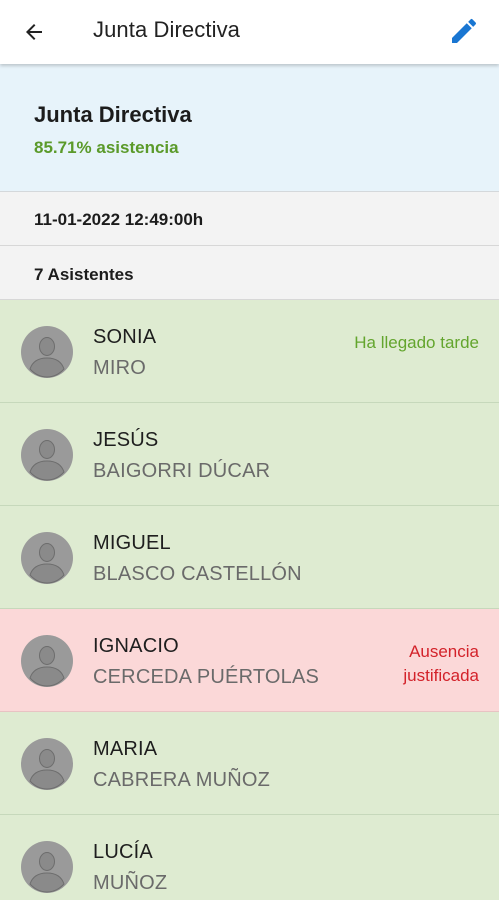 The height and width of the screenshot is (900, 499). Describe the element at coordinates (249, 454) in the screenshot. I see `attendee-row: JESÚS BAIGORRI DÚCAR` at that location.